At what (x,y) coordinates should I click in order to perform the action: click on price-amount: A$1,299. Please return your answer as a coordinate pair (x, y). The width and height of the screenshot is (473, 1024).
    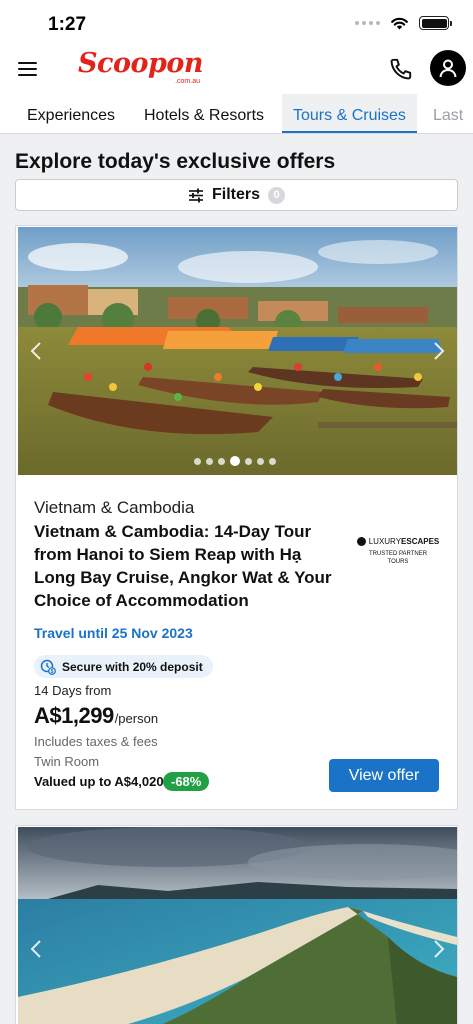
    Looking at the image, I should click on (74, 715).